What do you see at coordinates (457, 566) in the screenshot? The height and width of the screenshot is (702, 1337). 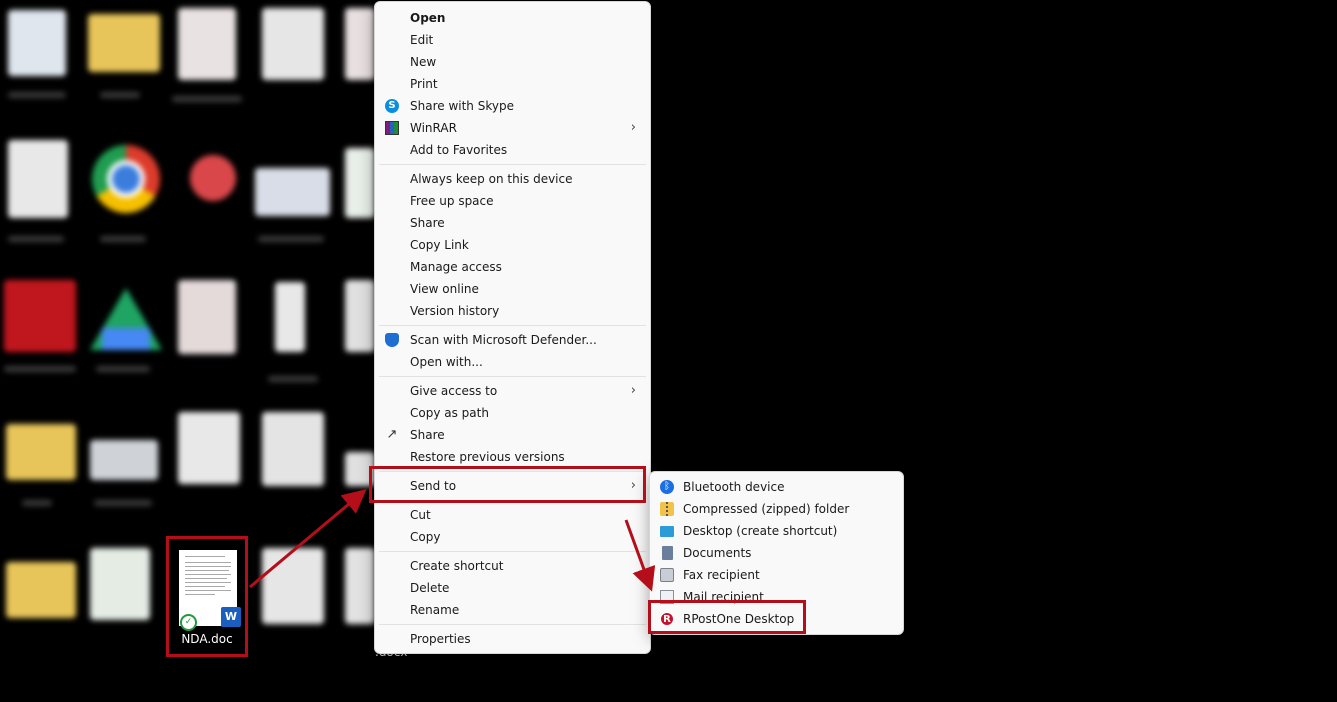 I see `menu-item-label: Create shortcut` at bounding box center [457, 566].